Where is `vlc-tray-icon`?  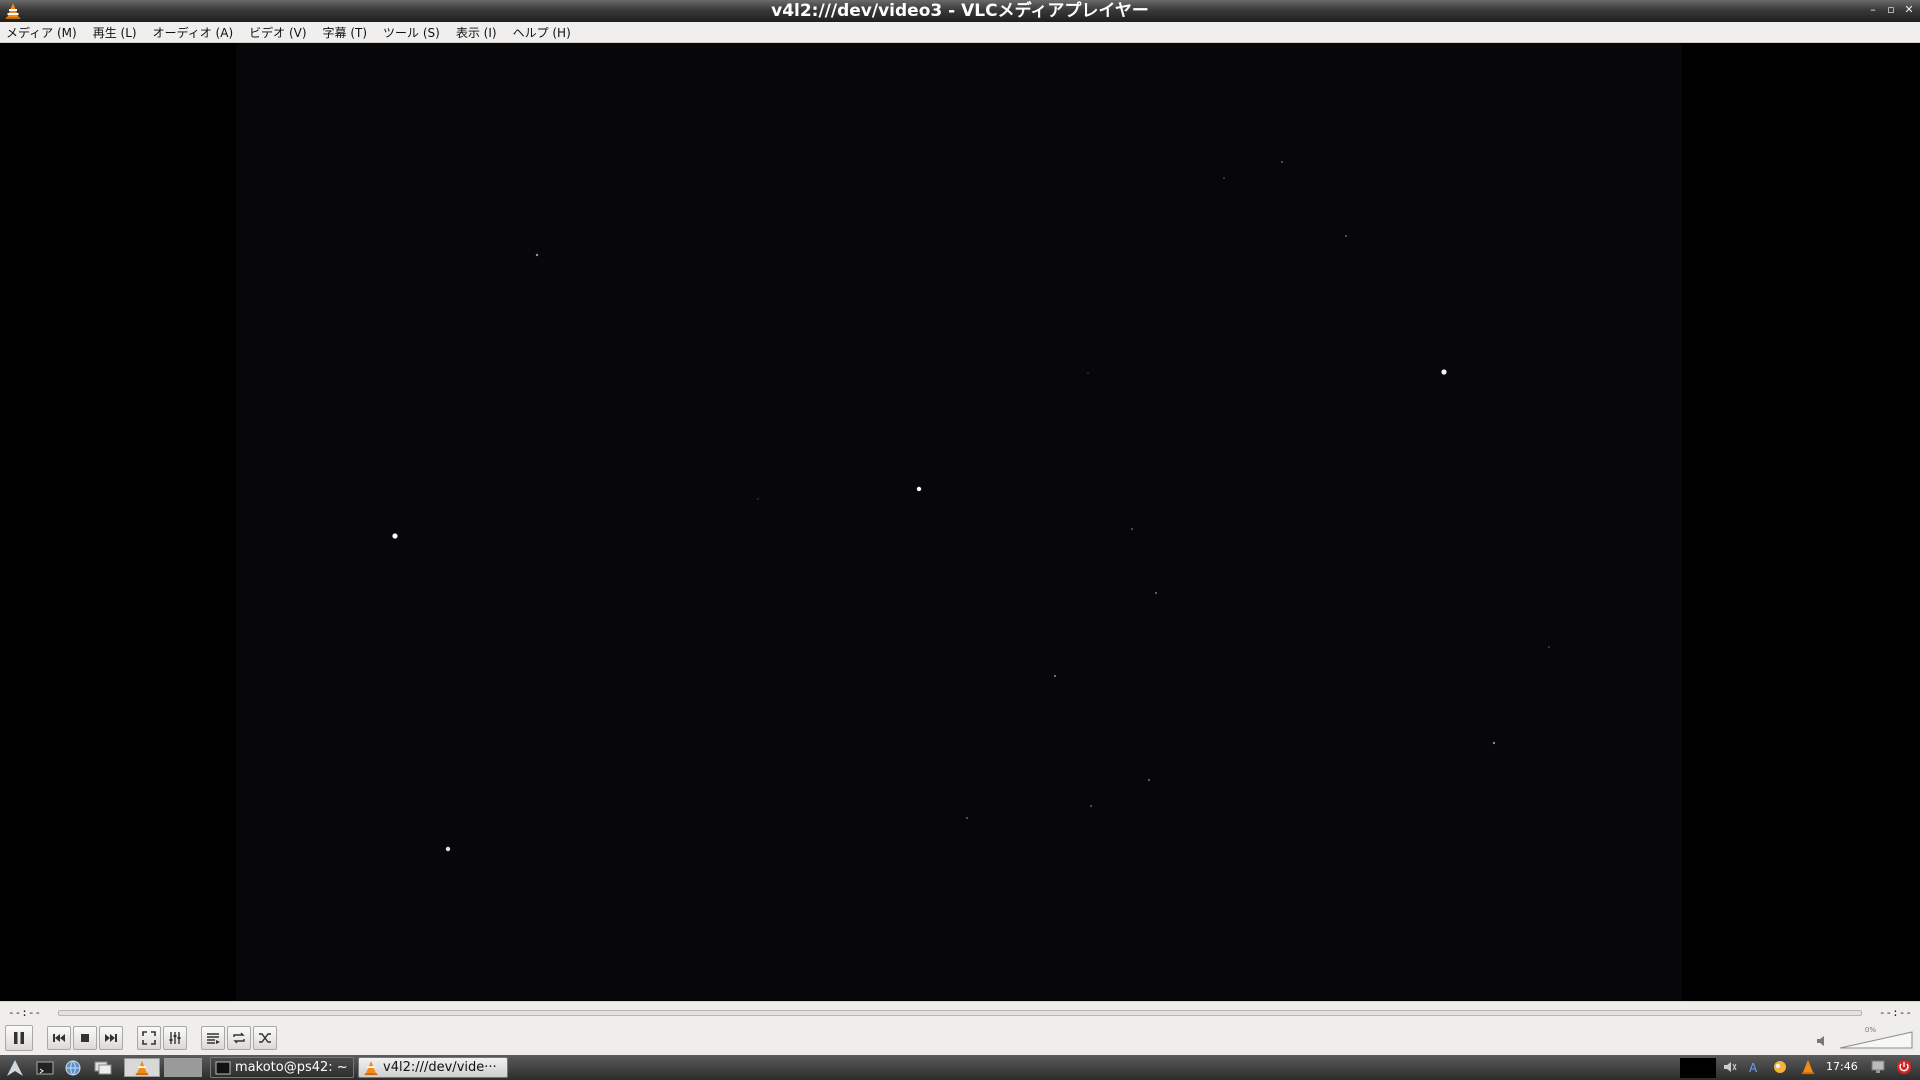 vlc-tray-icon is located at coordinates (1808, 1067).